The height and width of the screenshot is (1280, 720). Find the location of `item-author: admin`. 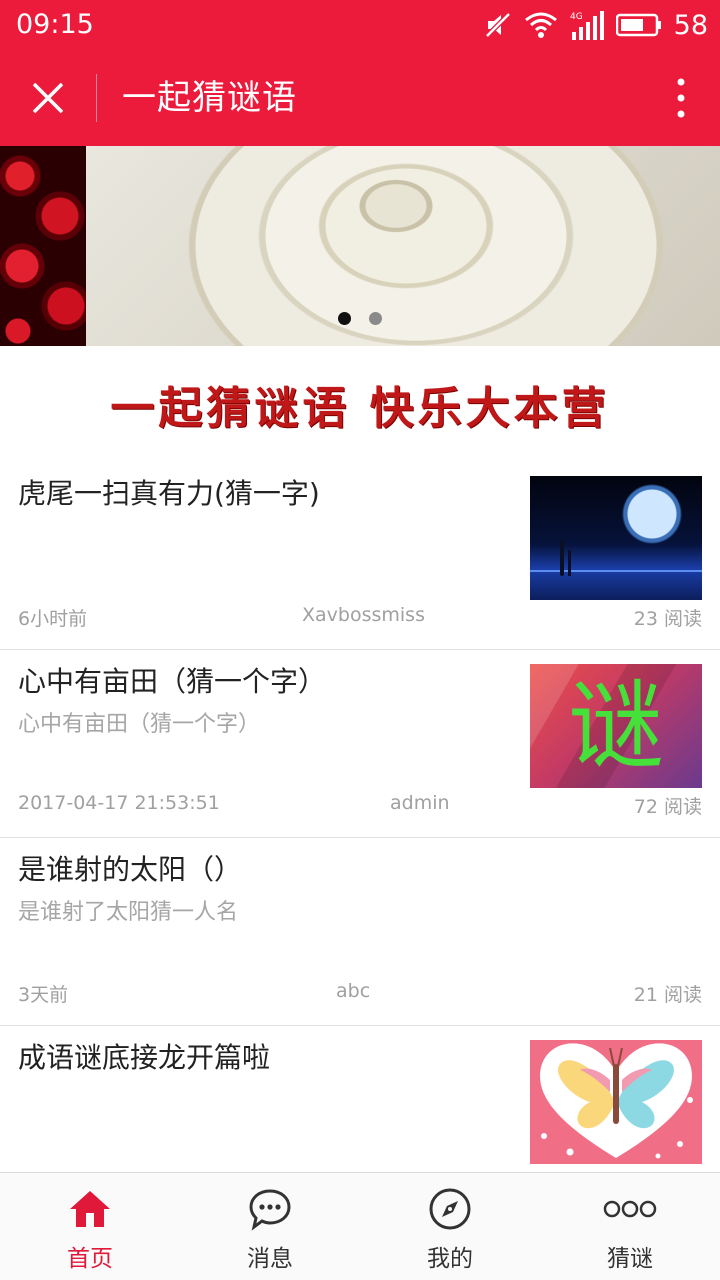

item-author: admin is located at coordinates (420, 803).